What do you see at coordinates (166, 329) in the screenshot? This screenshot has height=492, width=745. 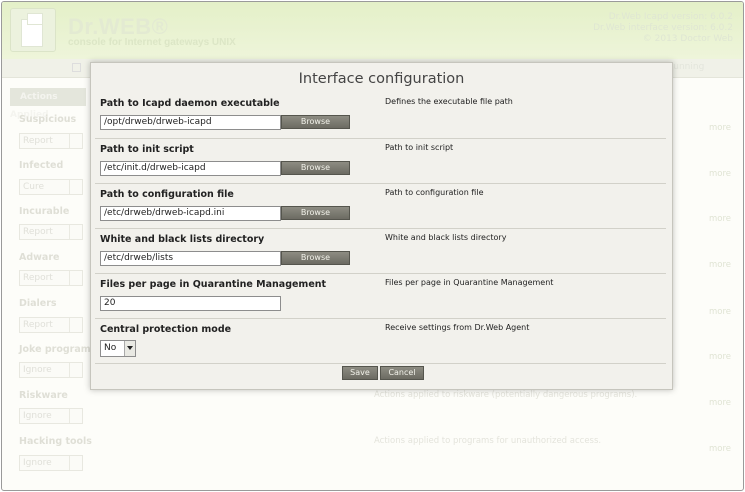 I see `row-label: Central protection mode` at bounding box center [166, 329].